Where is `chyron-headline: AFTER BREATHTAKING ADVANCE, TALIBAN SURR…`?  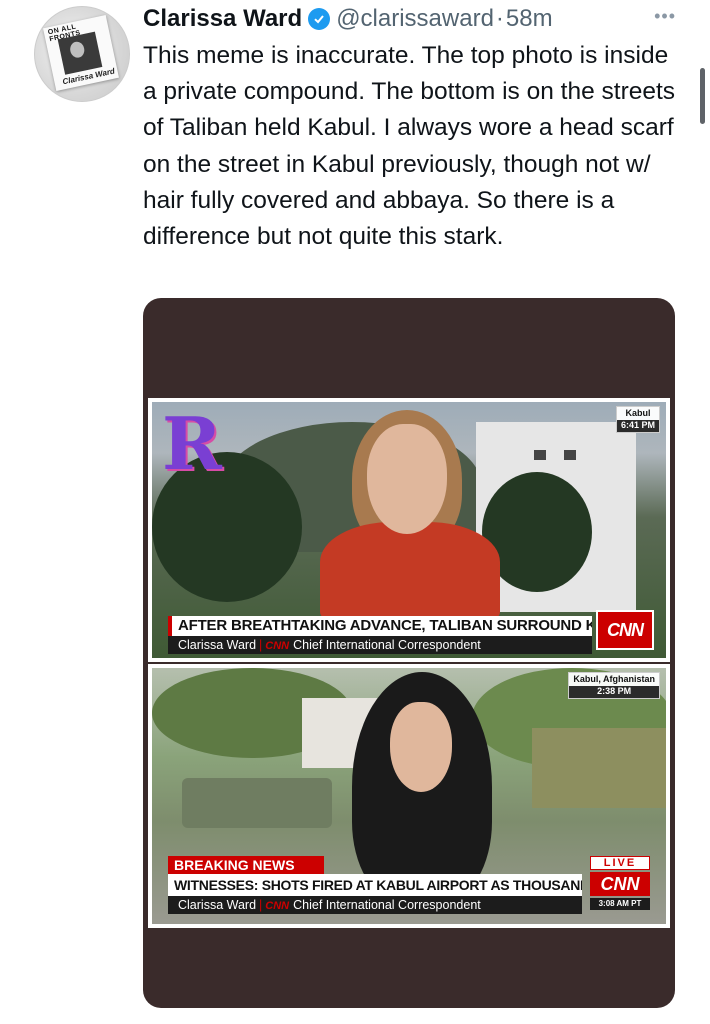 chyron-headline: AFTER BREATHTAKING ADVANCE, TALIBAN SURR… is located at coordinates (380, 626).